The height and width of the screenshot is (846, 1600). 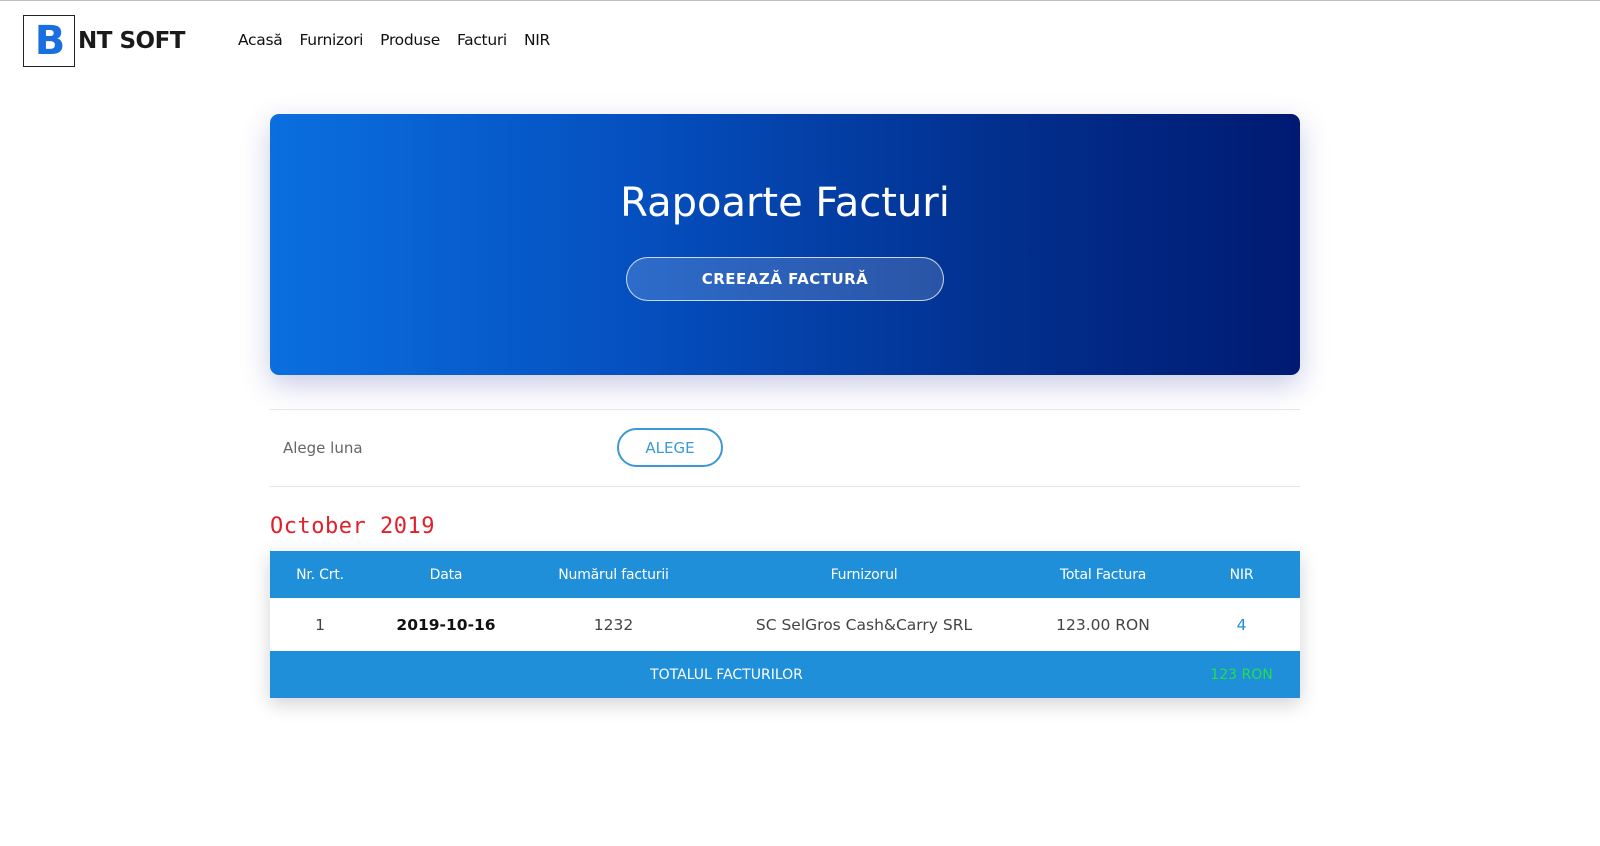 I want to click on logo-letter: B, so click(x=50, y=41).